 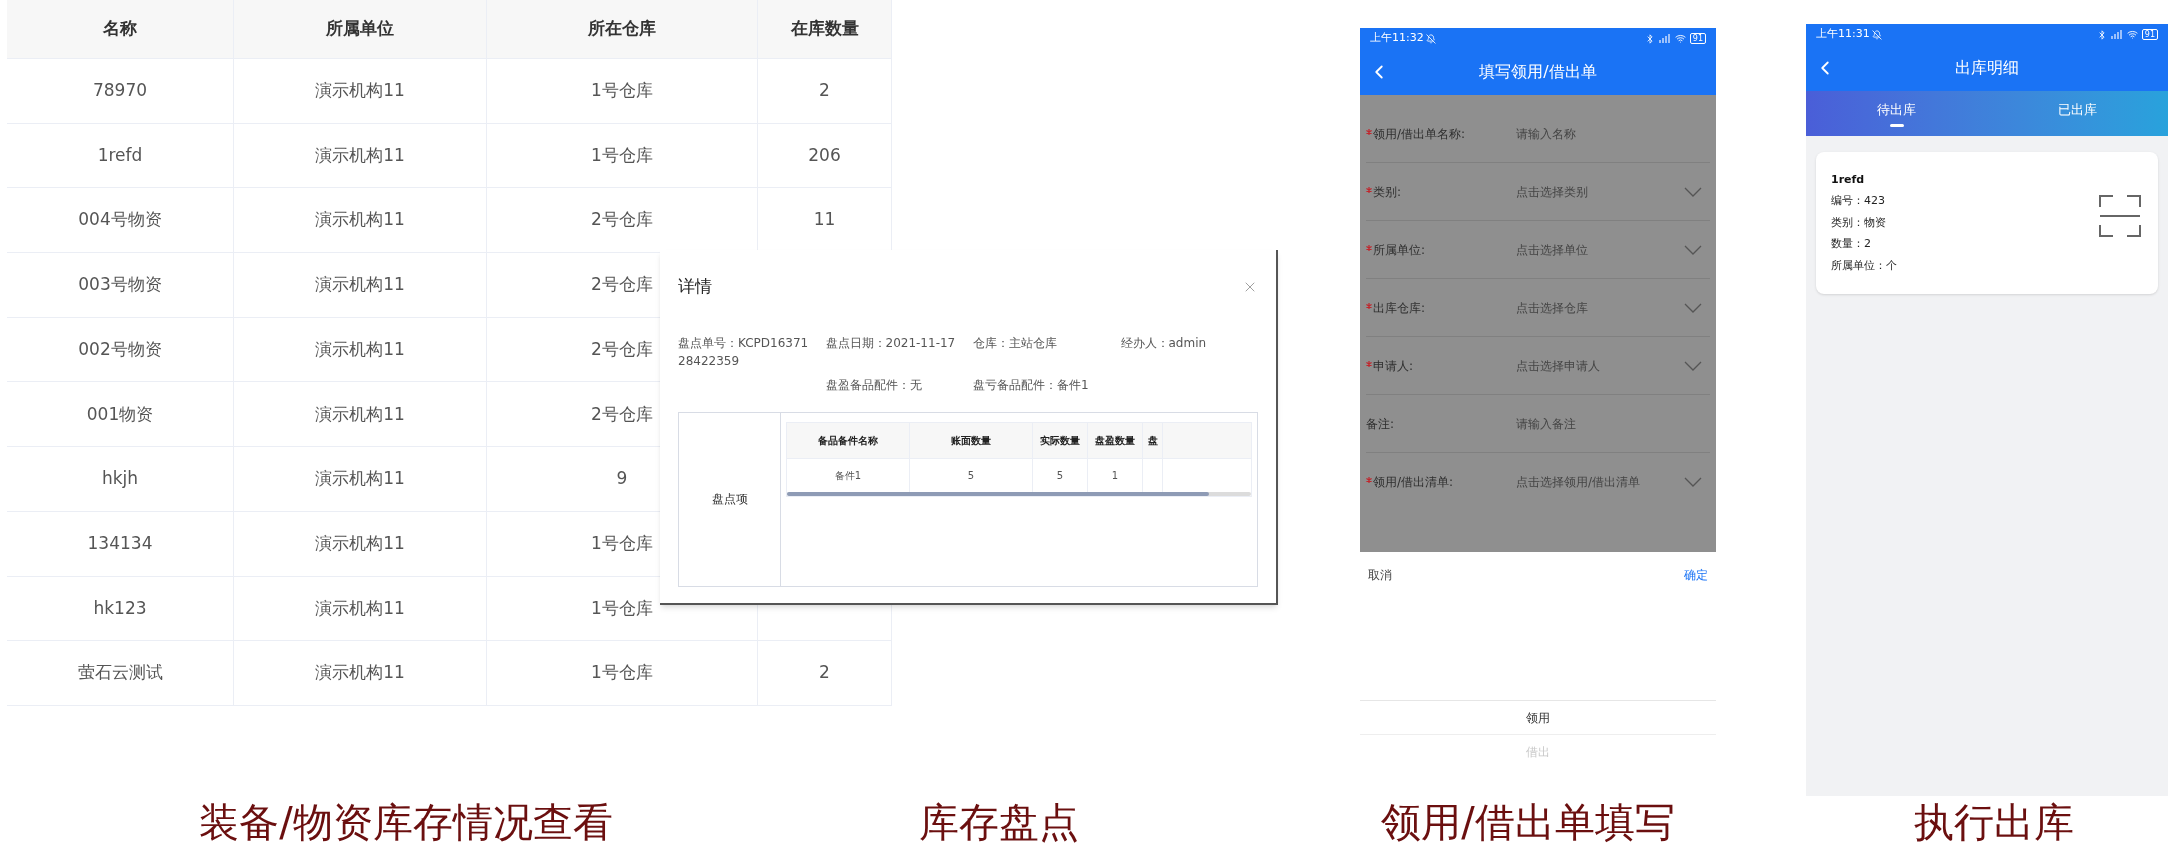 I want to click on info-text: 仓库：主站仓库, so click(x=1015, y=343).